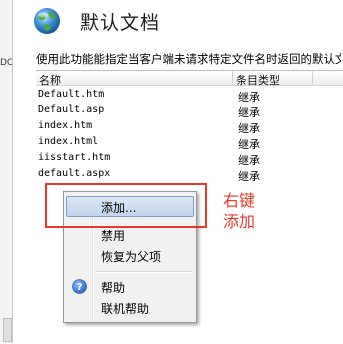  Describe the element at coordinates (120, 23) in the screenshot. I see `page-title: 默认文档` at that location.